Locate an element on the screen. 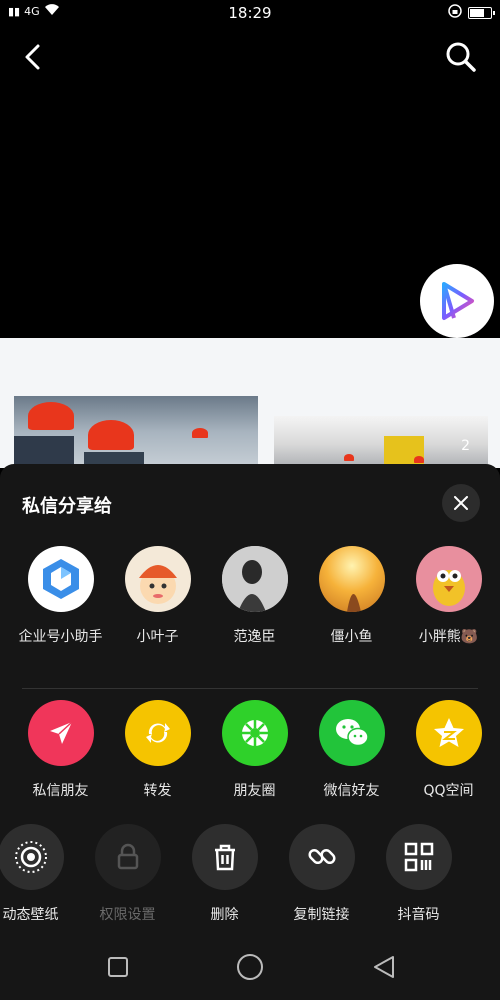  contact-name: 小胖熊🐻 is located at coordinates (448, 637).